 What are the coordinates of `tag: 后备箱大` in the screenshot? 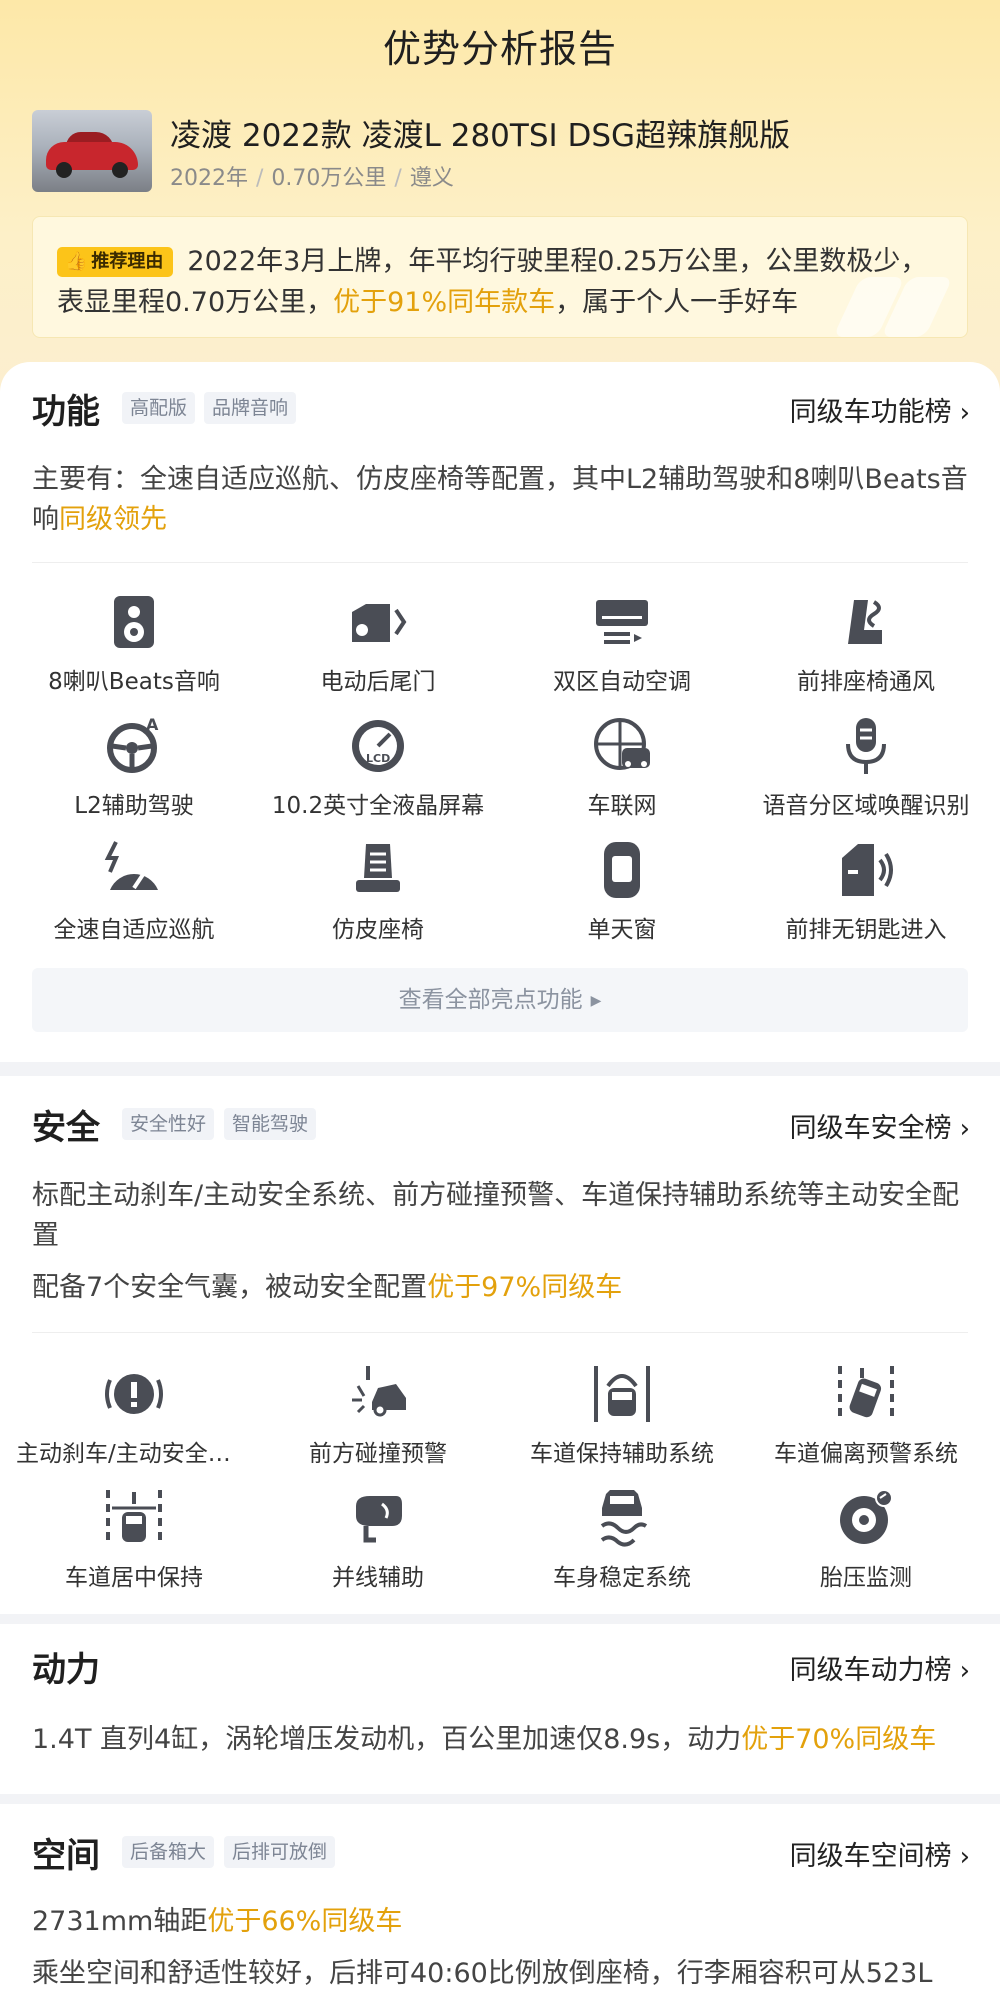 It's located at (168, 1852).